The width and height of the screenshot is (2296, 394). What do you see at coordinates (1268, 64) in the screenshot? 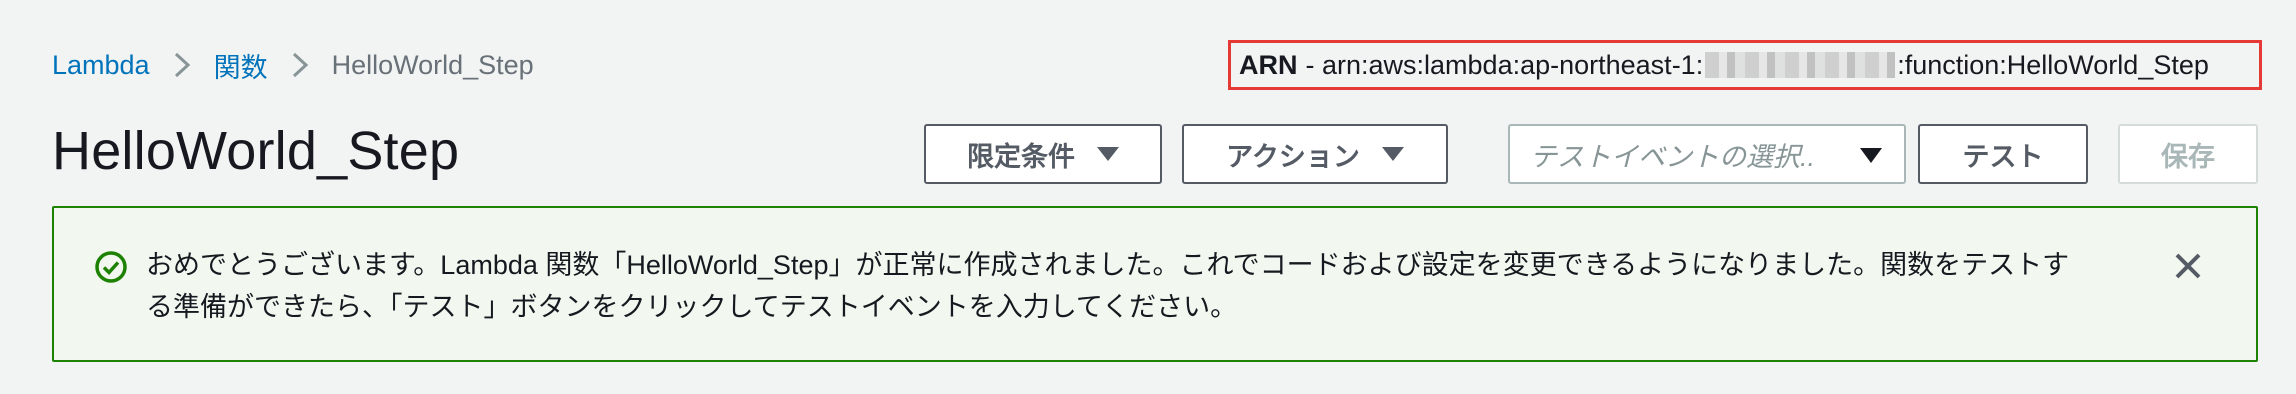
I see `arn-label: ARN` at bounding box center [1268, 64].